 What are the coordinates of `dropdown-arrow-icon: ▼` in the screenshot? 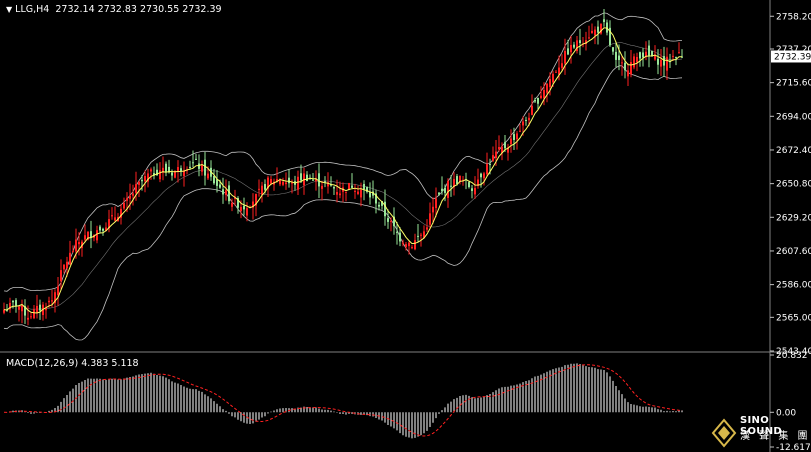 It's located at (9, 9).